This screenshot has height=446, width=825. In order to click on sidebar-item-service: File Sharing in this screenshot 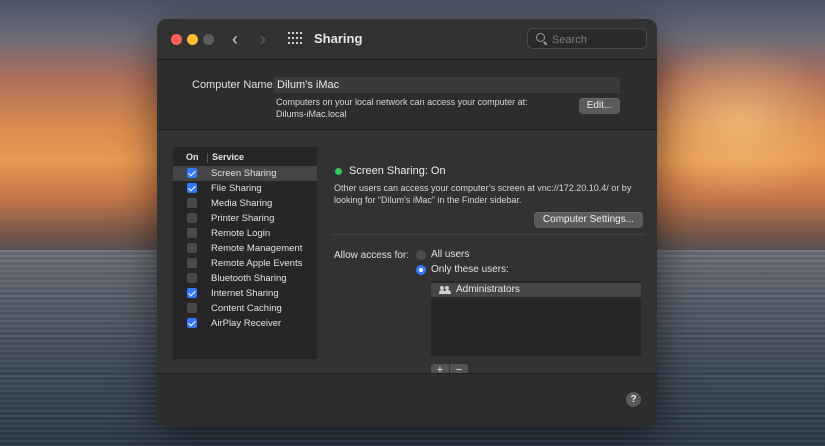, I will do `click(245, 188)`.